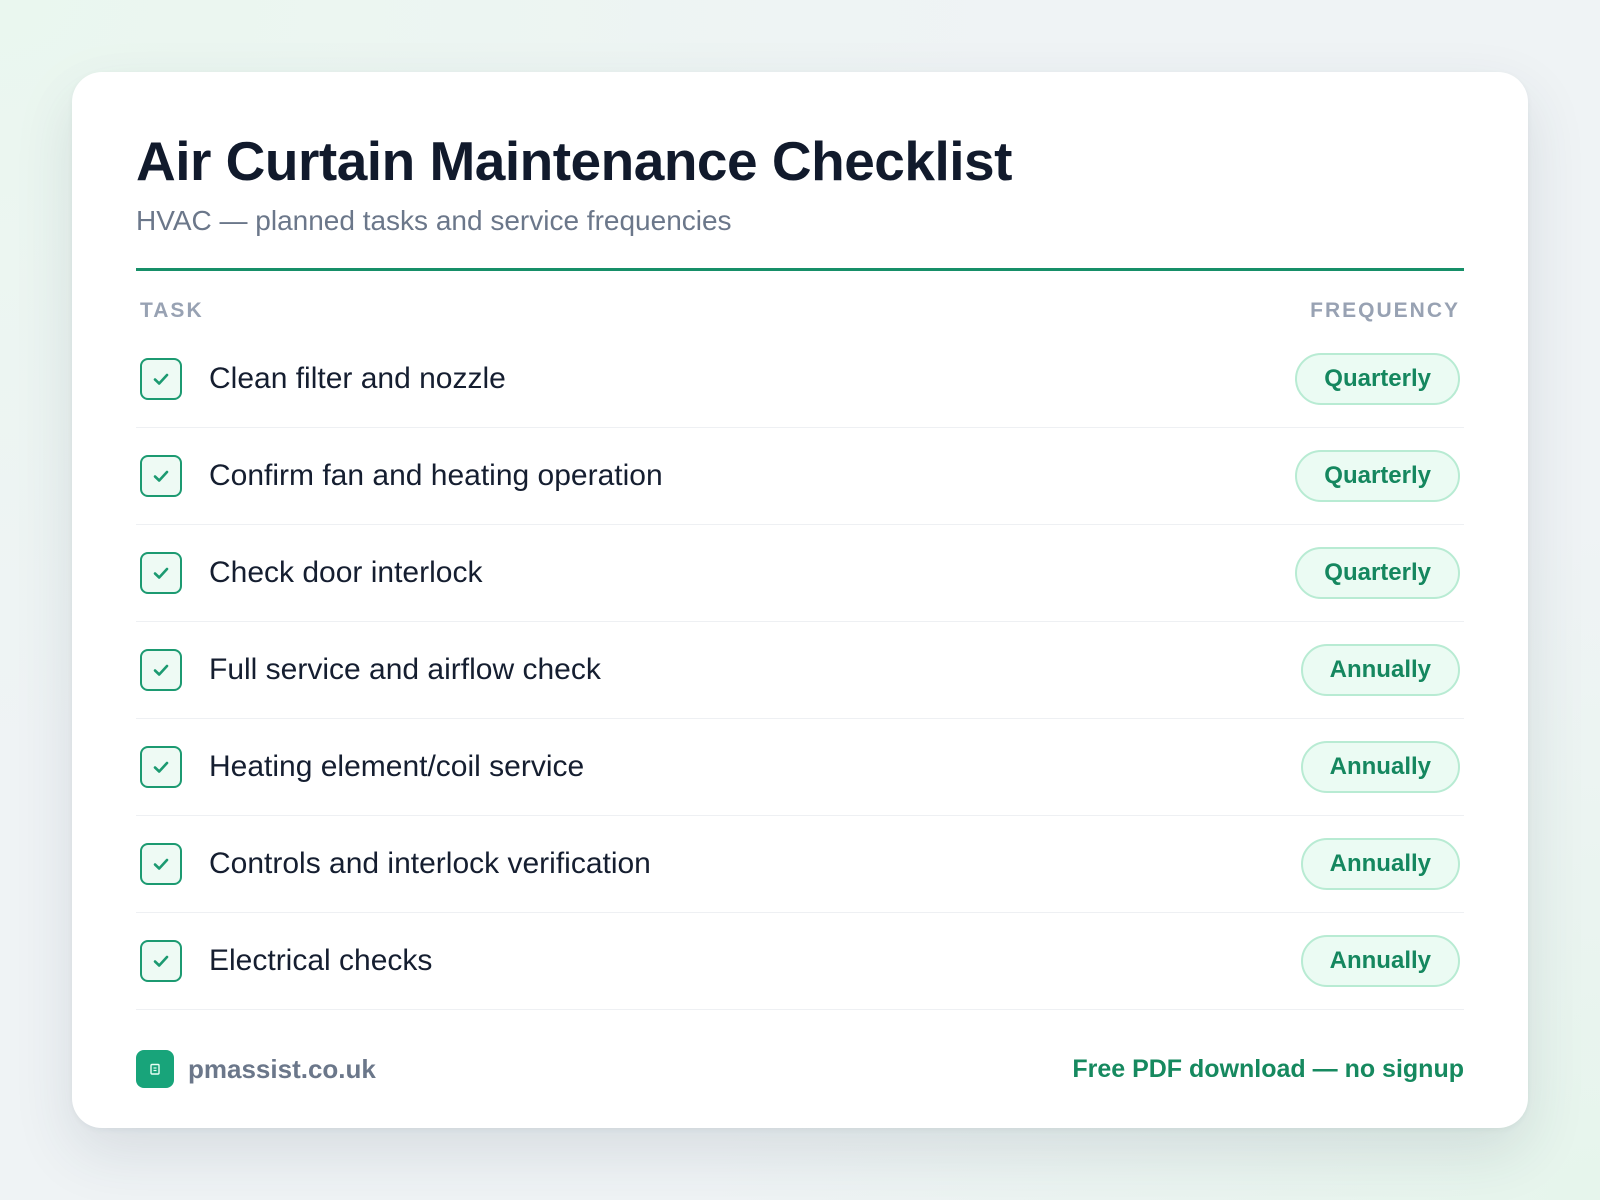 The height and width of the screenshot is (1200, 1600). Describe the element at coordinates (405, 669) in the screenshot. I see `task-label: Full service and airflow check` at that location.